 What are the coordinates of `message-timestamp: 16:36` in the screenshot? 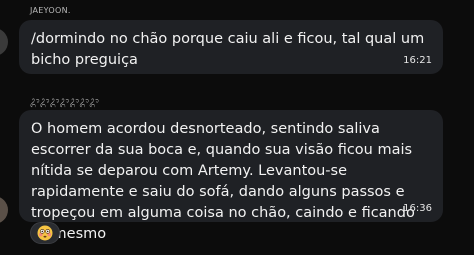 It's located at (417, 208).